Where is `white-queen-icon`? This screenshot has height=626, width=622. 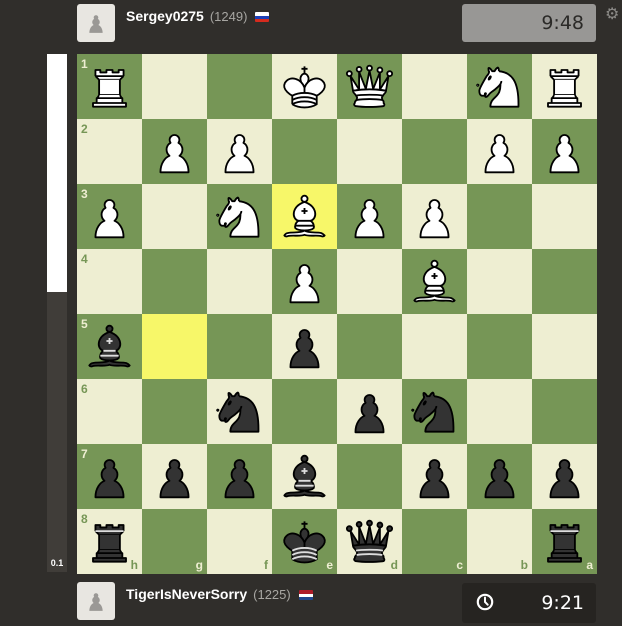 white-queen-icon is located at coordinates (369, 86).